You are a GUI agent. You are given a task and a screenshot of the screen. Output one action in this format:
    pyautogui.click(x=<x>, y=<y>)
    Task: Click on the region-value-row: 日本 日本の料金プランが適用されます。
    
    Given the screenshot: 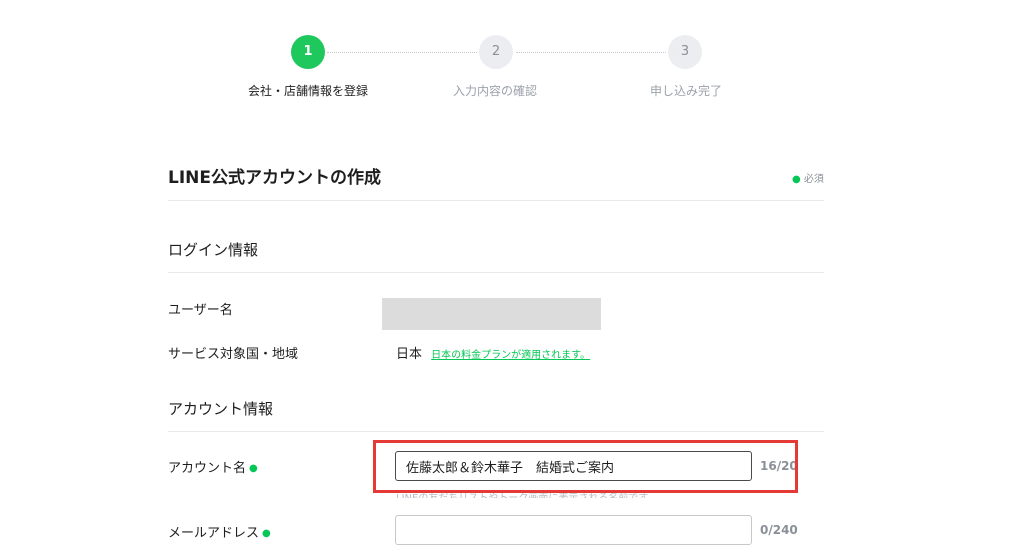 What is the action you would take?
    pyautogui.click(x=493, y=352)
    